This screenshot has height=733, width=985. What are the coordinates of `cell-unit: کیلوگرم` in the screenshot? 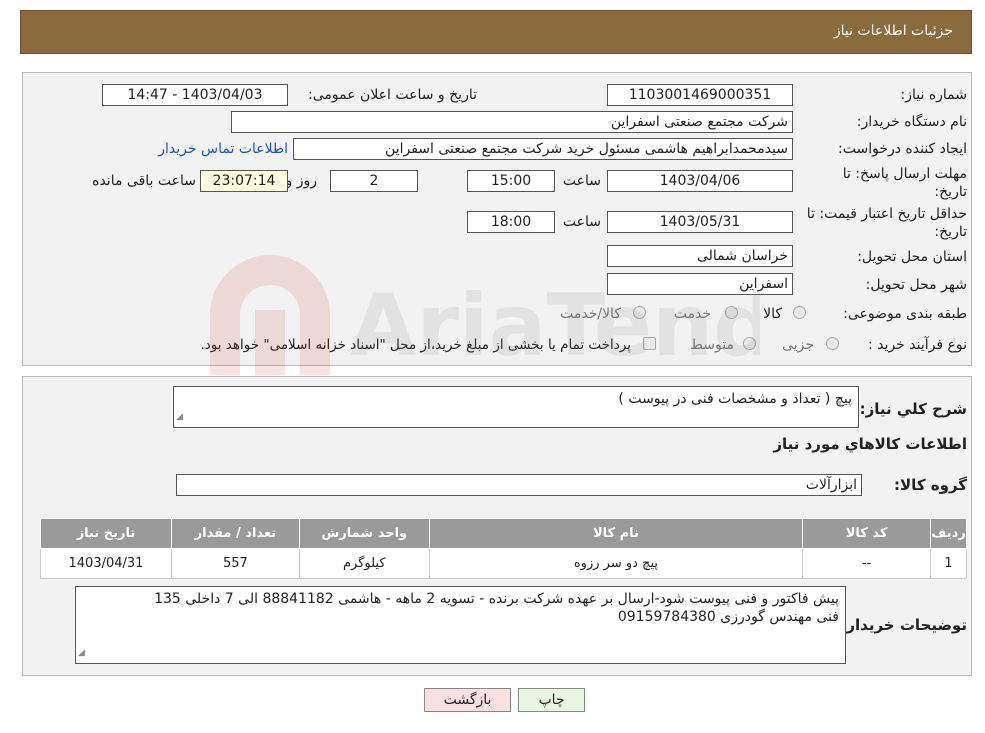 It's located at (364, 563).